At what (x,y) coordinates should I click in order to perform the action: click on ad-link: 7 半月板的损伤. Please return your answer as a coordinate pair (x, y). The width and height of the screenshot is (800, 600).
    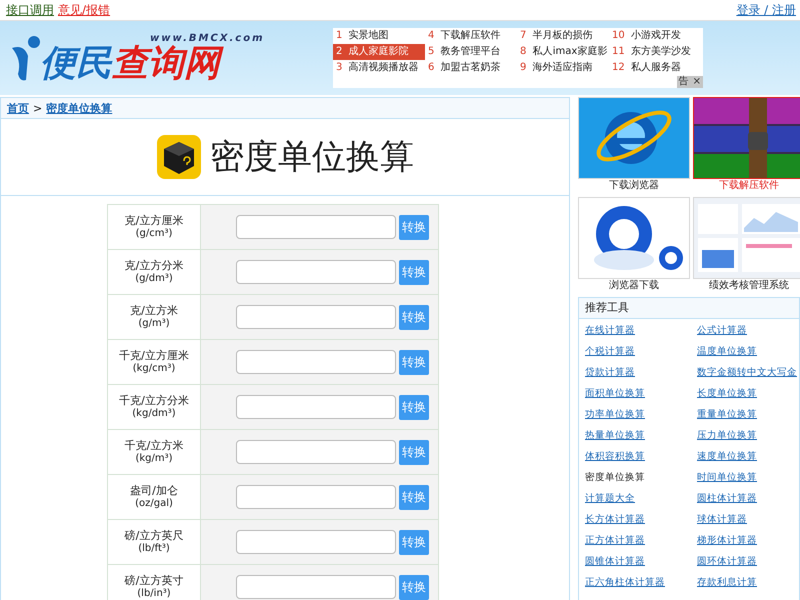
    Looking at the image, I should click on (563, 36).